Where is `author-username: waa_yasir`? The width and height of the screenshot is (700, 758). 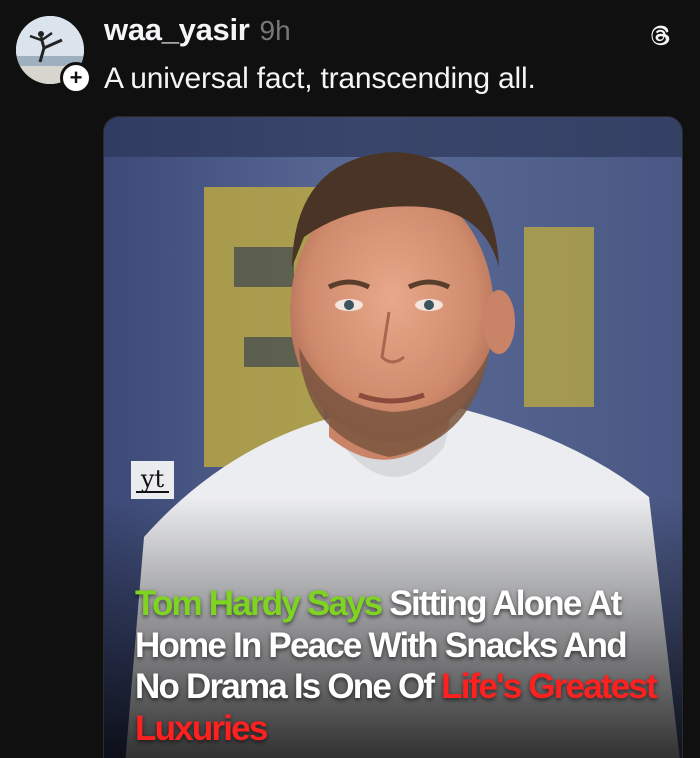 author-username: waa_yasir is located at coordinates (177, 30).